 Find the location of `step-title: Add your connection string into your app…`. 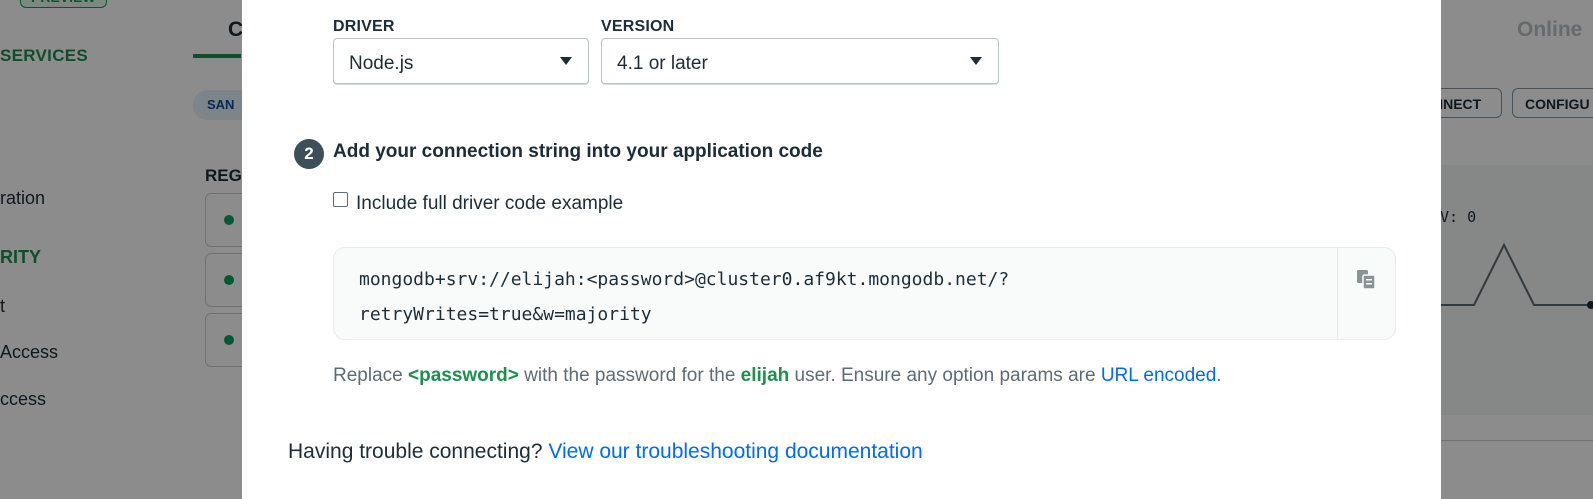

step-title: Add your connection string into your app… is located at coordinates (578, 151).